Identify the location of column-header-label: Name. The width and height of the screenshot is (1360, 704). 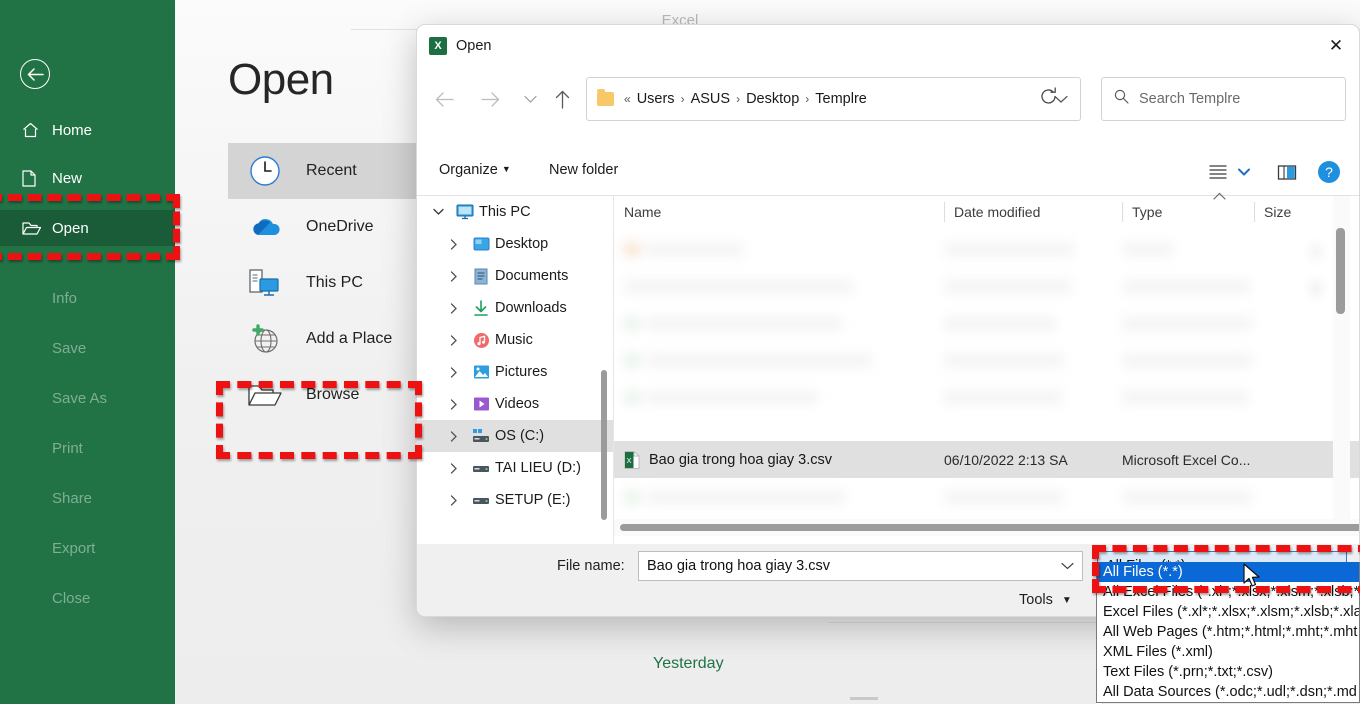
(643, 212).